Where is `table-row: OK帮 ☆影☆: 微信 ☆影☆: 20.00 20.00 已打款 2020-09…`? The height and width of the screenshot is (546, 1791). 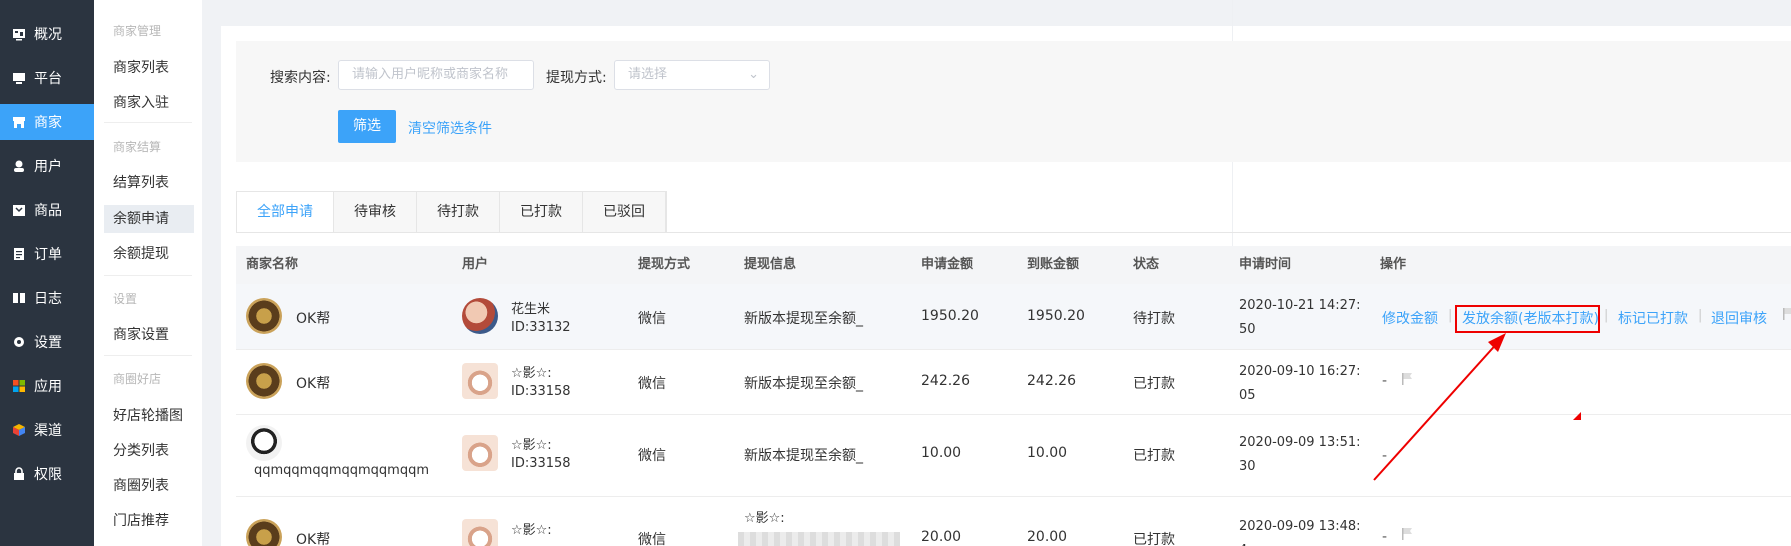
table-row: OK帮 ☆影☆: 微信 ☆影☆: 20.00 20.00 已打款 2020-09… is located at coordinates (1013, 521).